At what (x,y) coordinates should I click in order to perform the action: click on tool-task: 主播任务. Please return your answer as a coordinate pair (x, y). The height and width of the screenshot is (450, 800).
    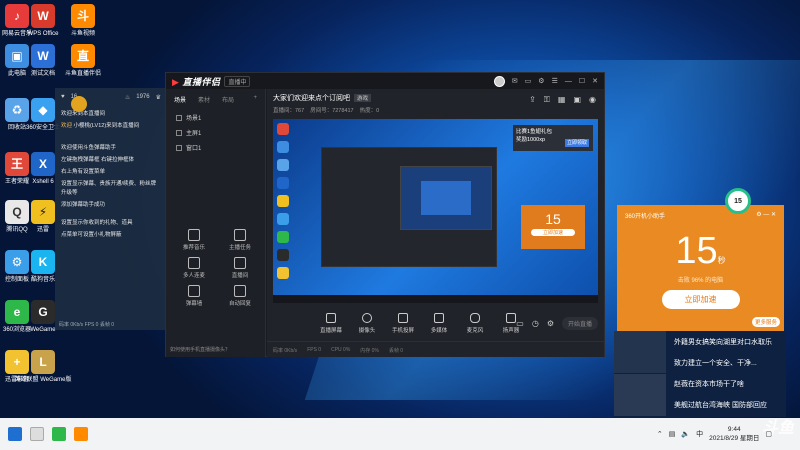
    Looking at the image, I should click on (240, 240).